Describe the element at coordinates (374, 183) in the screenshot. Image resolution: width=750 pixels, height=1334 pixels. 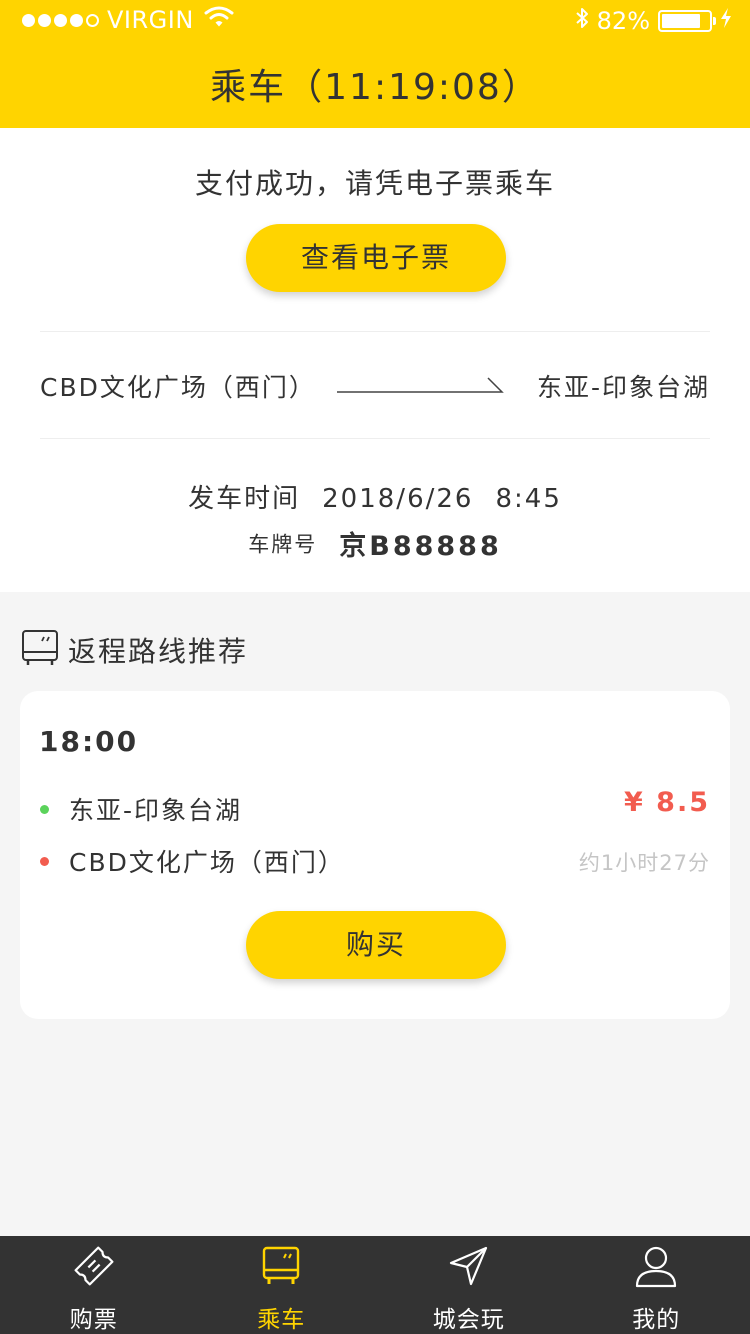
I see `payment-success-message: 支付成功，请凭电子票乘车` at that location.